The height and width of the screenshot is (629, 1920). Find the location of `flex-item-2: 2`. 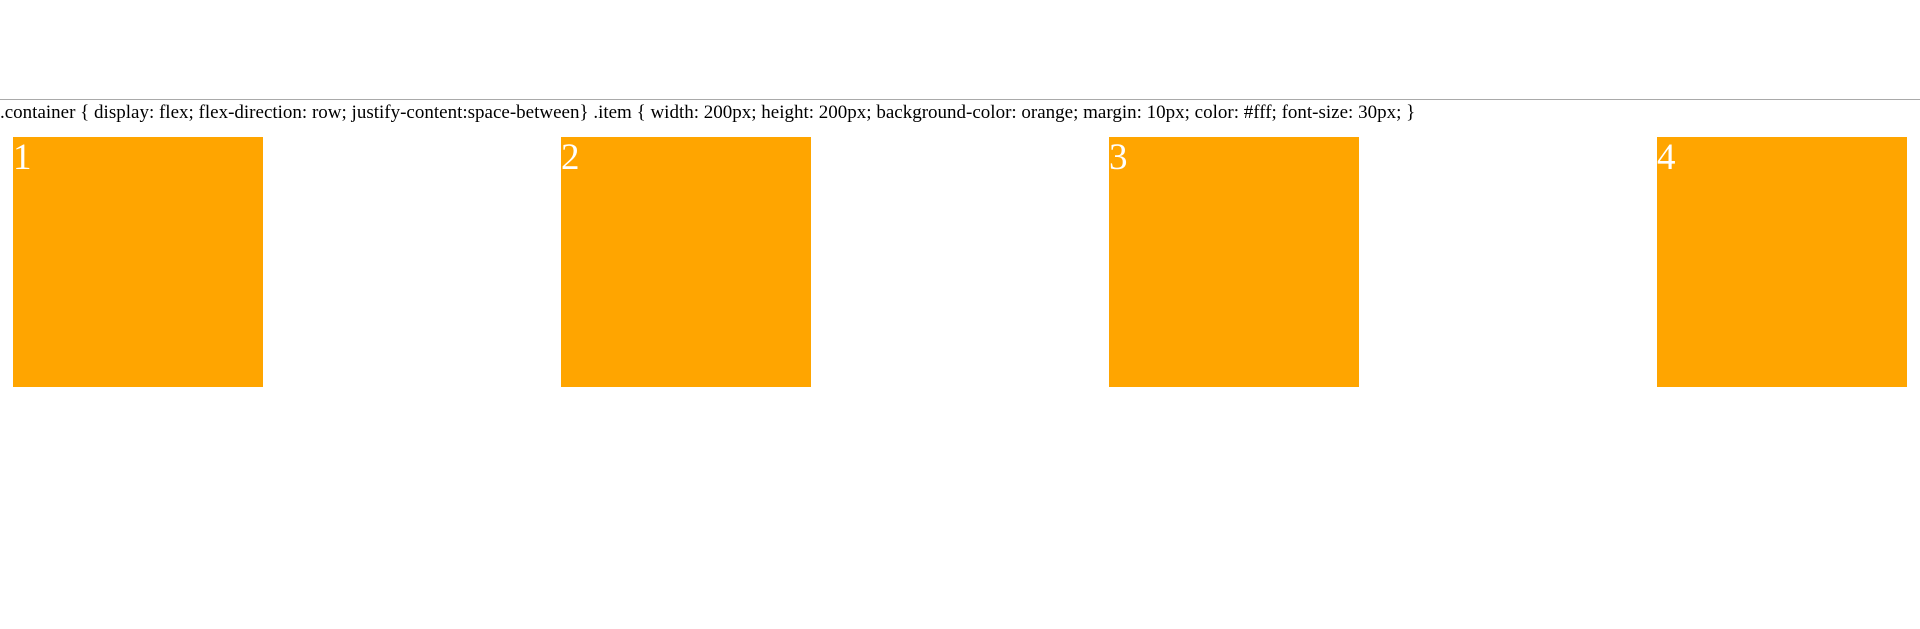

flex-item-2: 2 is located at coordinates (686, 262).